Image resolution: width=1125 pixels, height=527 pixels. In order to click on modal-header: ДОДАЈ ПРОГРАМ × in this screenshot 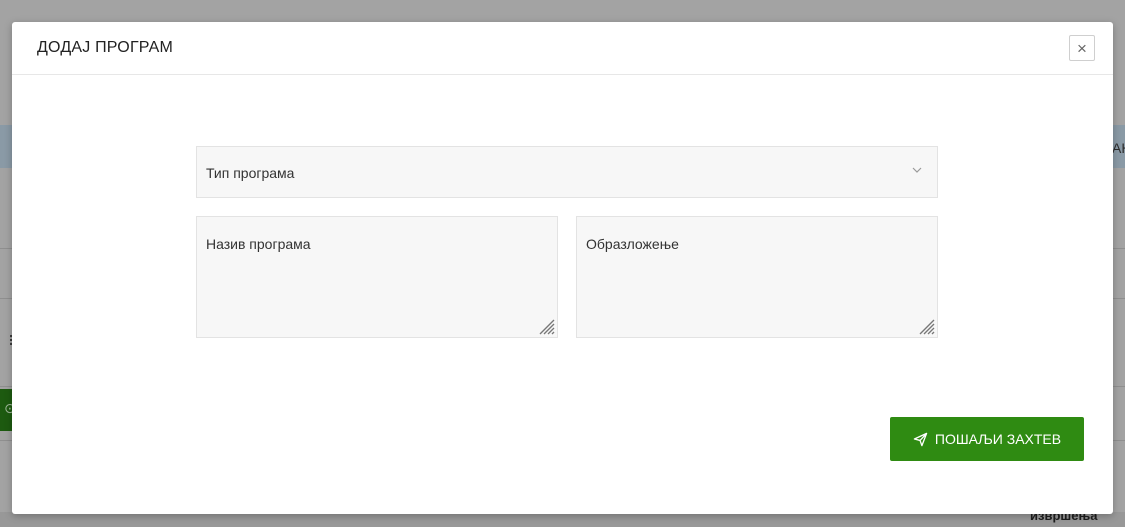, I will do `click(562, 48)`.